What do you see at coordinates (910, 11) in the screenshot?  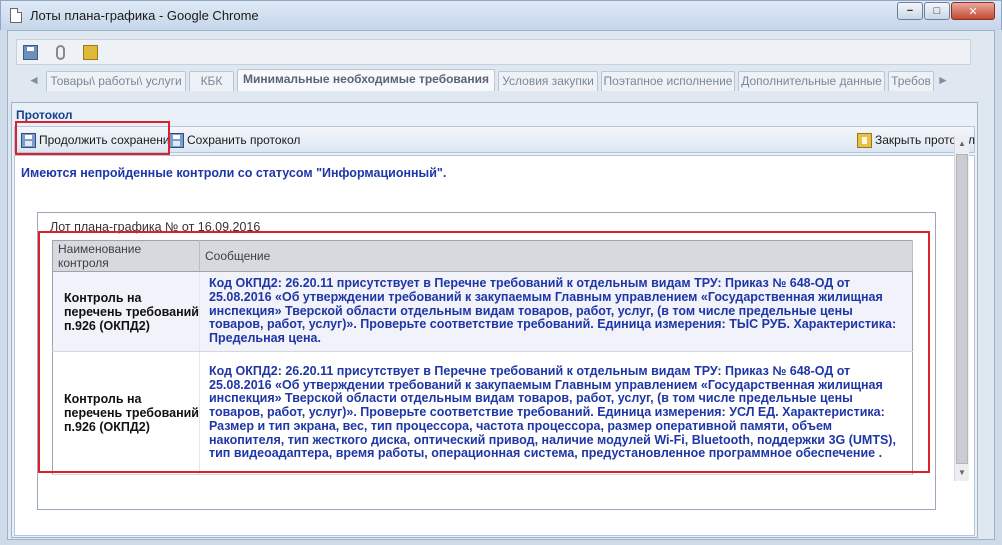 I see `minimize-button: −` at bounding box center [910, 11].